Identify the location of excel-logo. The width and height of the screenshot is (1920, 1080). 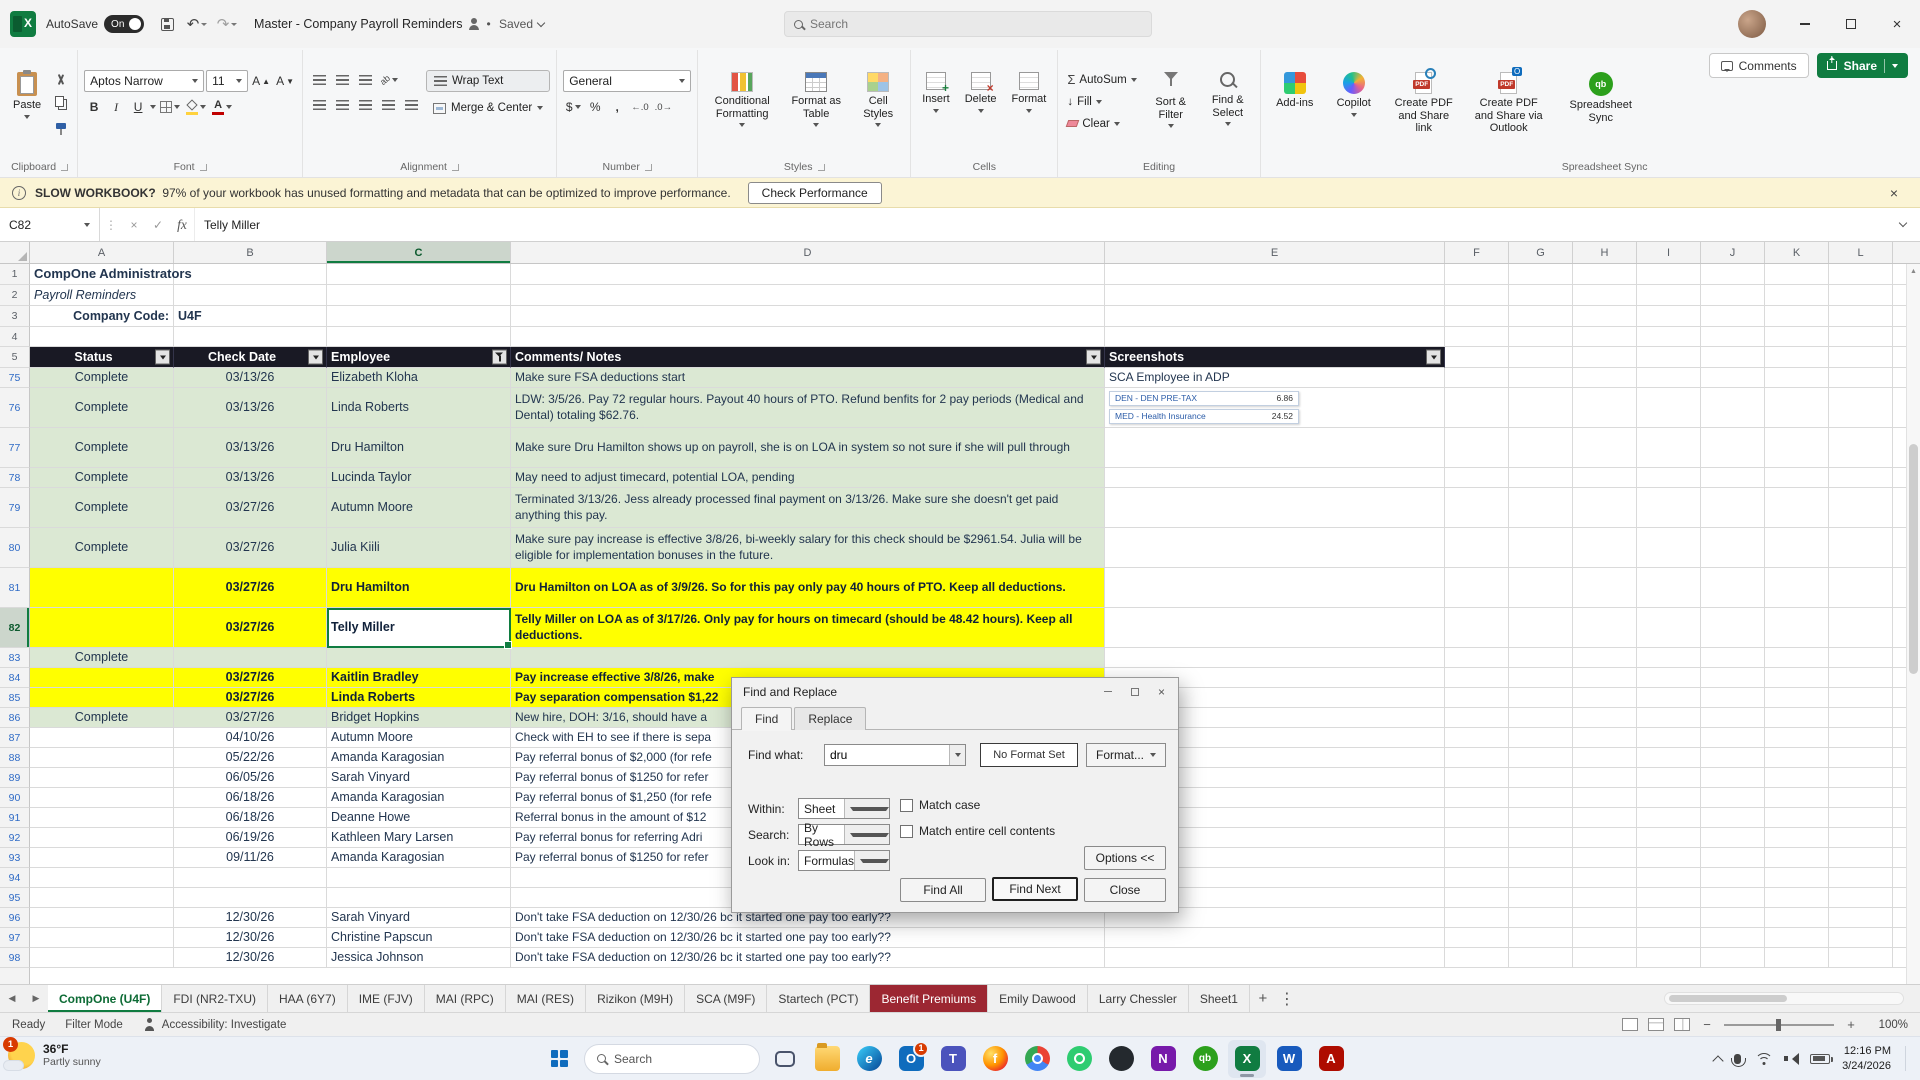
(23, 24).